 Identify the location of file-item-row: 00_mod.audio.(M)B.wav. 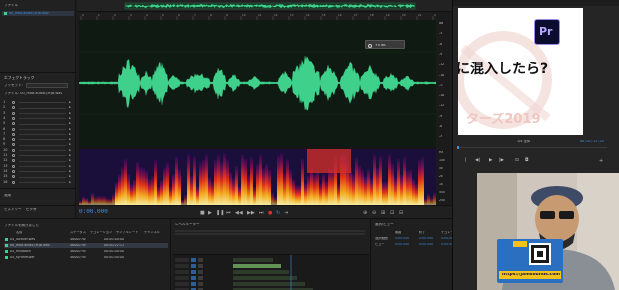
(38, 13).